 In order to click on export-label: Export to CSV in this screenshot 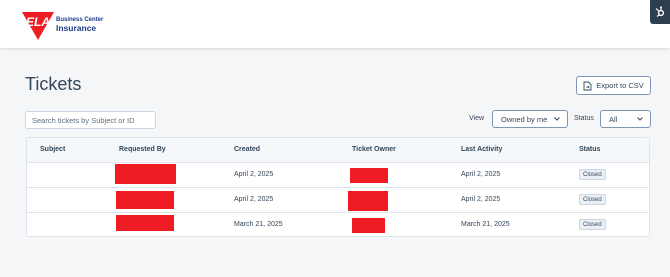, I will do `click(620, 85)`.